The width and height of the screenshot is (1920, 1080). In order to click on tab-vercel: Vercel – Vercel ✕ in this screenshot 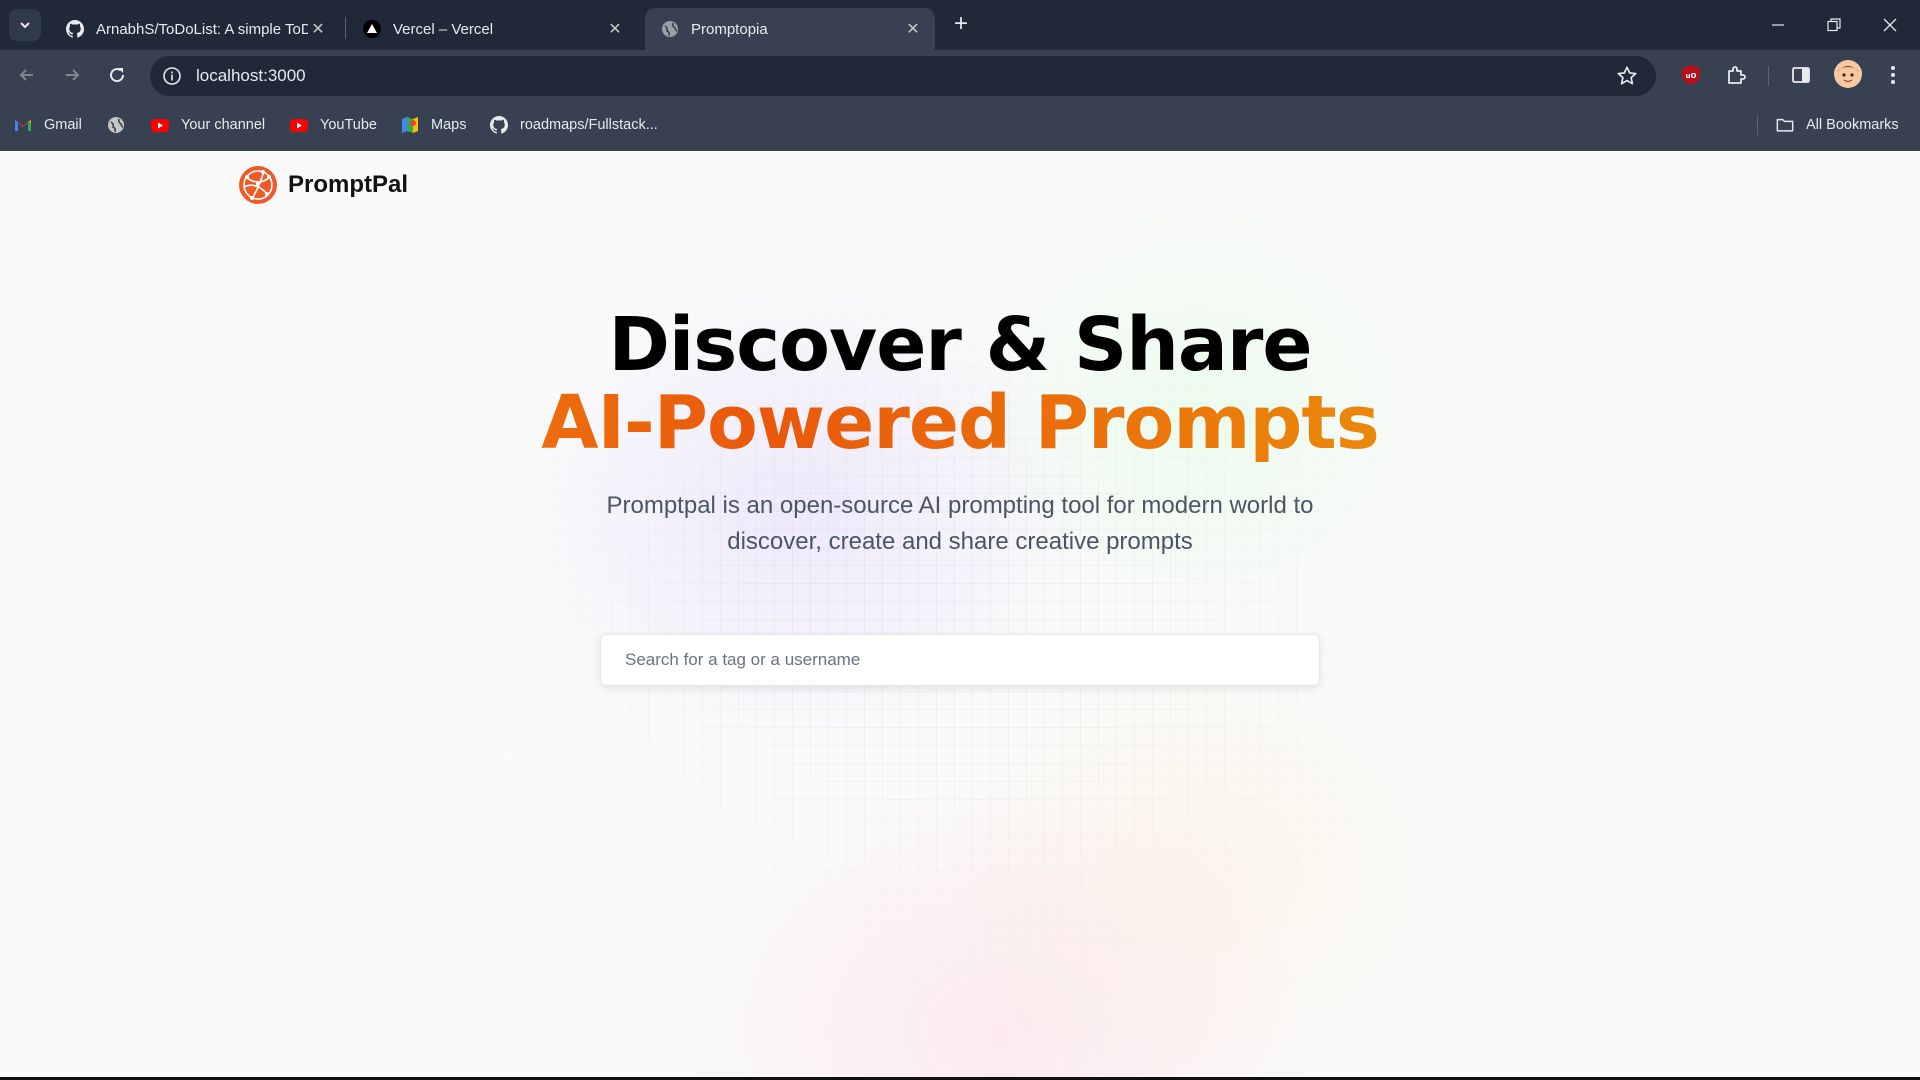, I will do `click(492, 29)`.